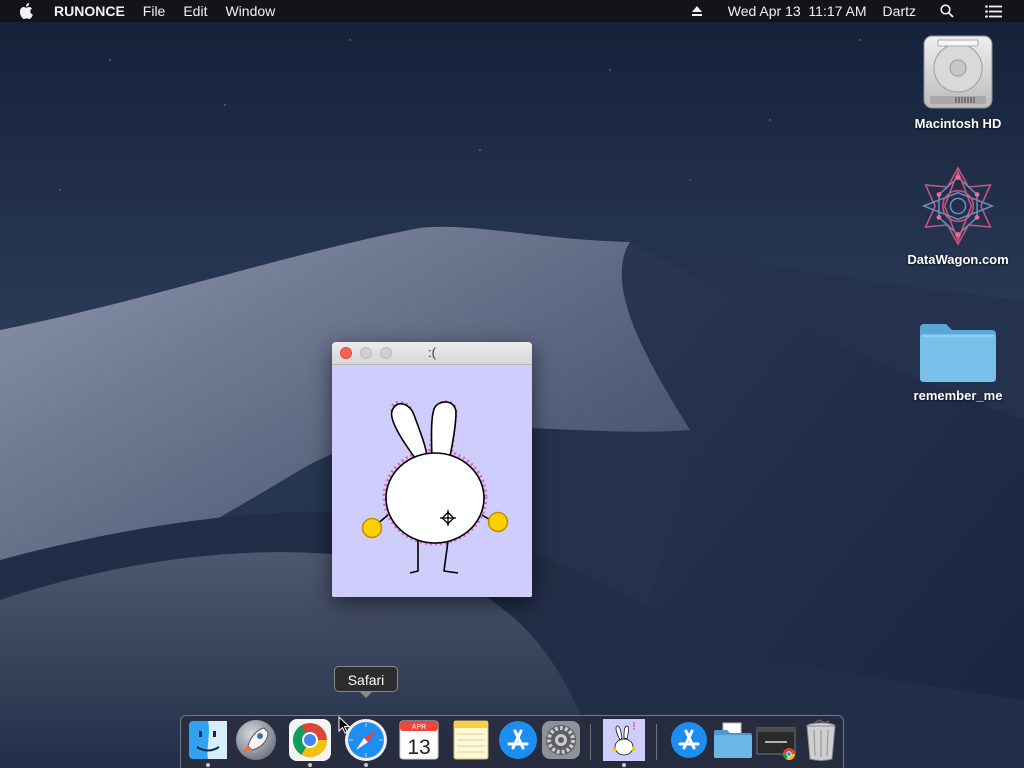 Image resolution: width=1024 pixels, height=768 pixels. I want to click on dock-item-trash, so click(821, 740).